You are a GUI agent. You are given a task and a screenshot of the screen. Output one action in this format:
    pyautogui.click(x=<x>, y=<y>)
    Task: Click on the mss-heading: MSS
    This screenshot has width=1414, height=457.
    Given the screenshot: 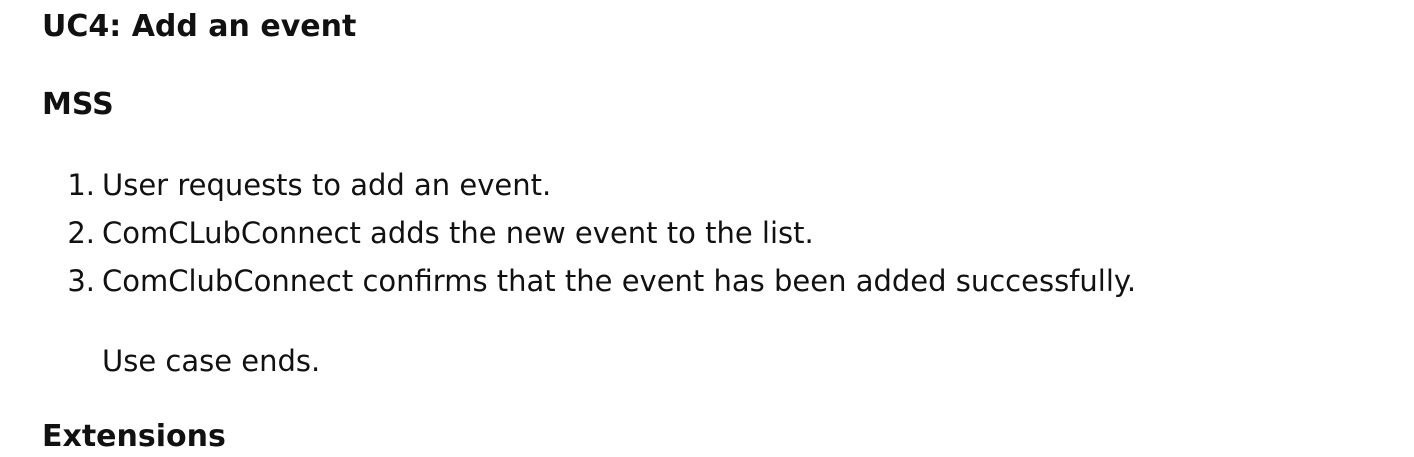 What is the action you would take?
    pyautogui.click(x=78, y=104)
    